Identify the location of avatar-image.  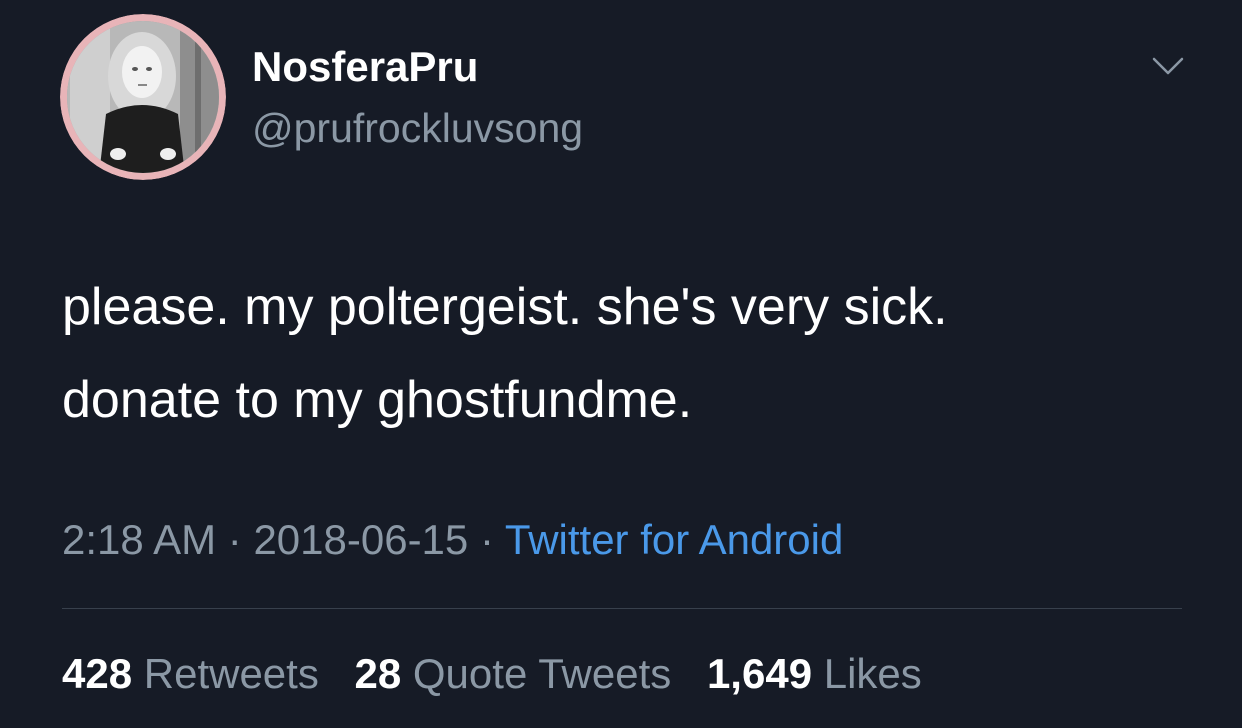
(143, 97).